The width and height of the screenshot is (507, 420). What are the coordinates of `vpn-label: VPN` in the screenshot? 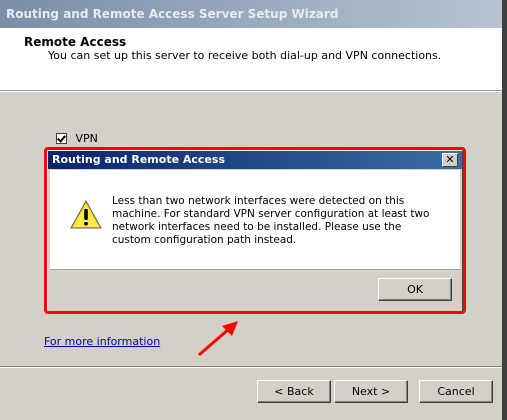 It's located at (86, 138).